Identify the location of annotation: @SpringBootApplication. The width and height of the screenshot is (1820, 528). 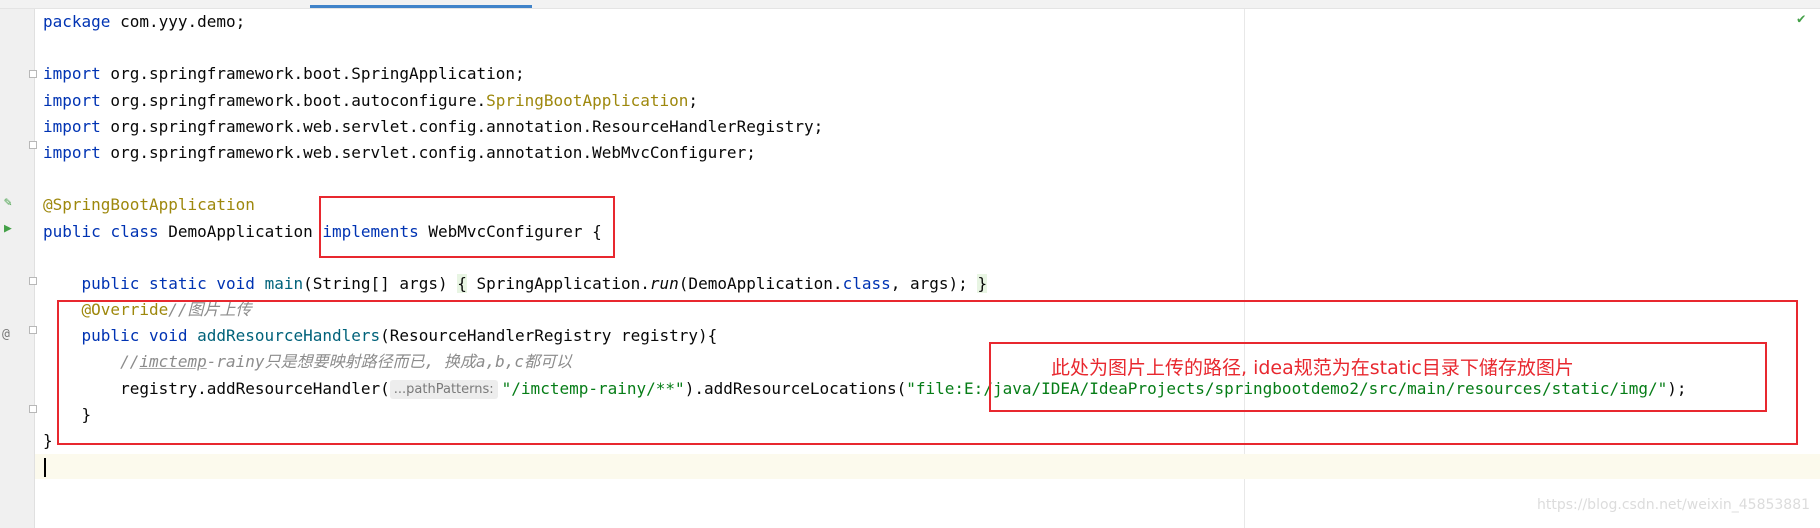
(149, 205).